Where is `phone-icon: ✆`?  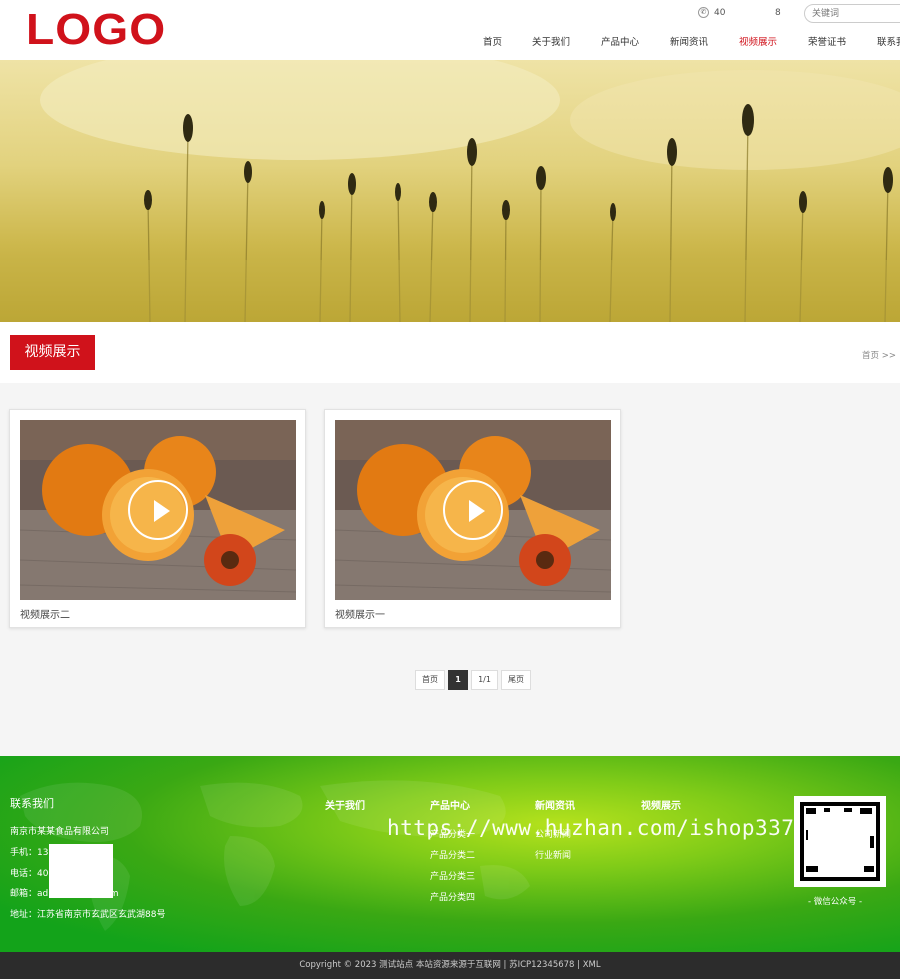
phone-icon: ✆ is located at coordinates (703, 12).